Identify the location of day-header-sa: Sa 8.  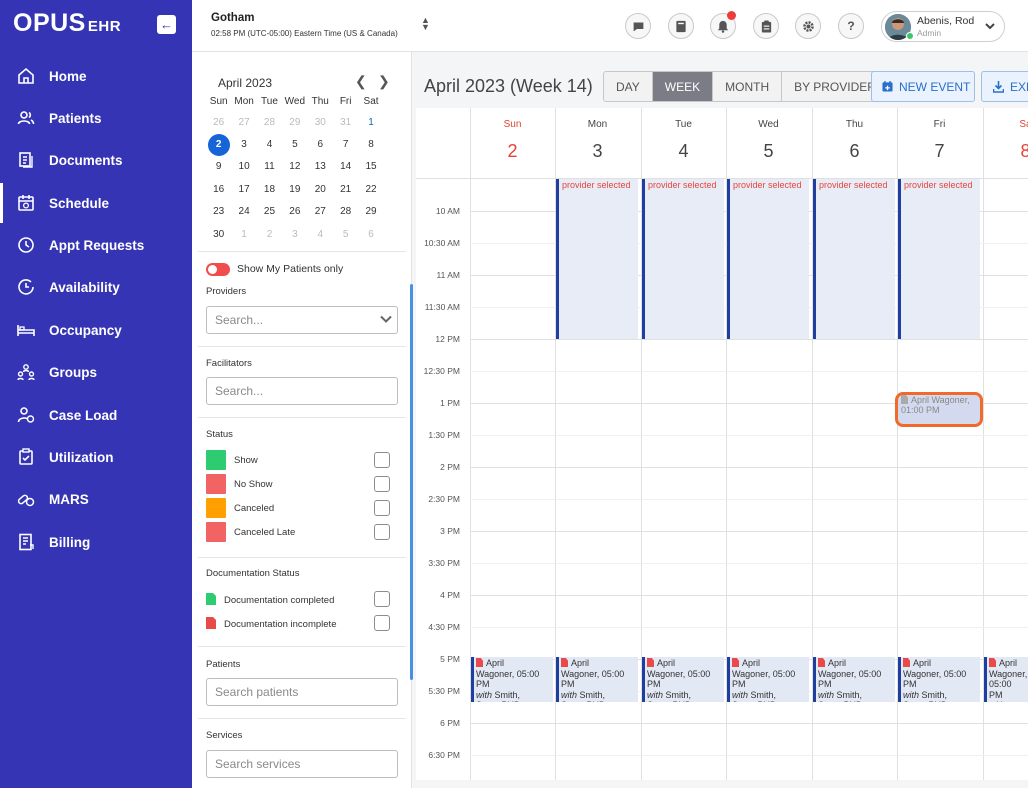
(1005, 135).